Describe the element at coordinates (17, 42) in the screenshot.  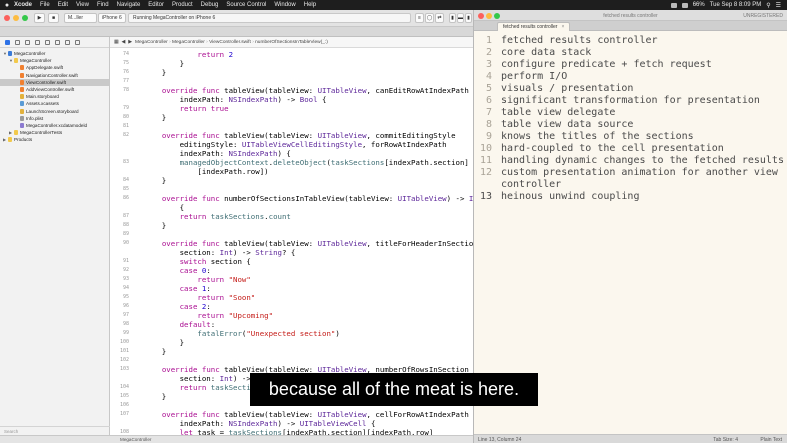
I see `symbol-navigator-icon` at that location.